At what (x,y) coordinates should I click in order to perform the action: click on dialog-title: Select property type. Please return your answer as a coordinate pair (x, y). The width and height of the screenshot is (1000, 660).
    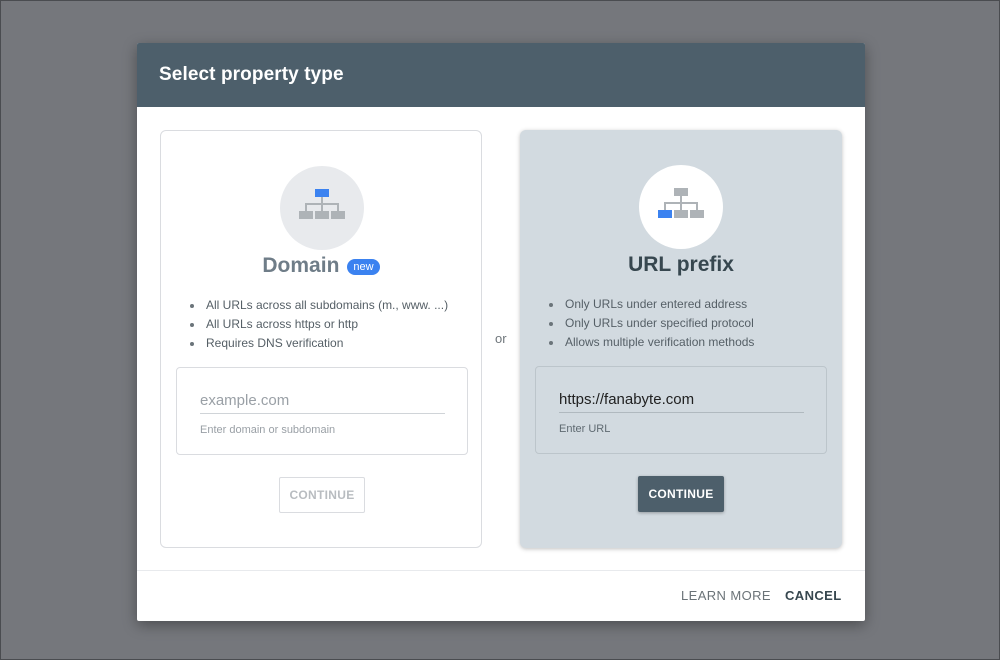
    Looking at the image, I should click on (251, 74).